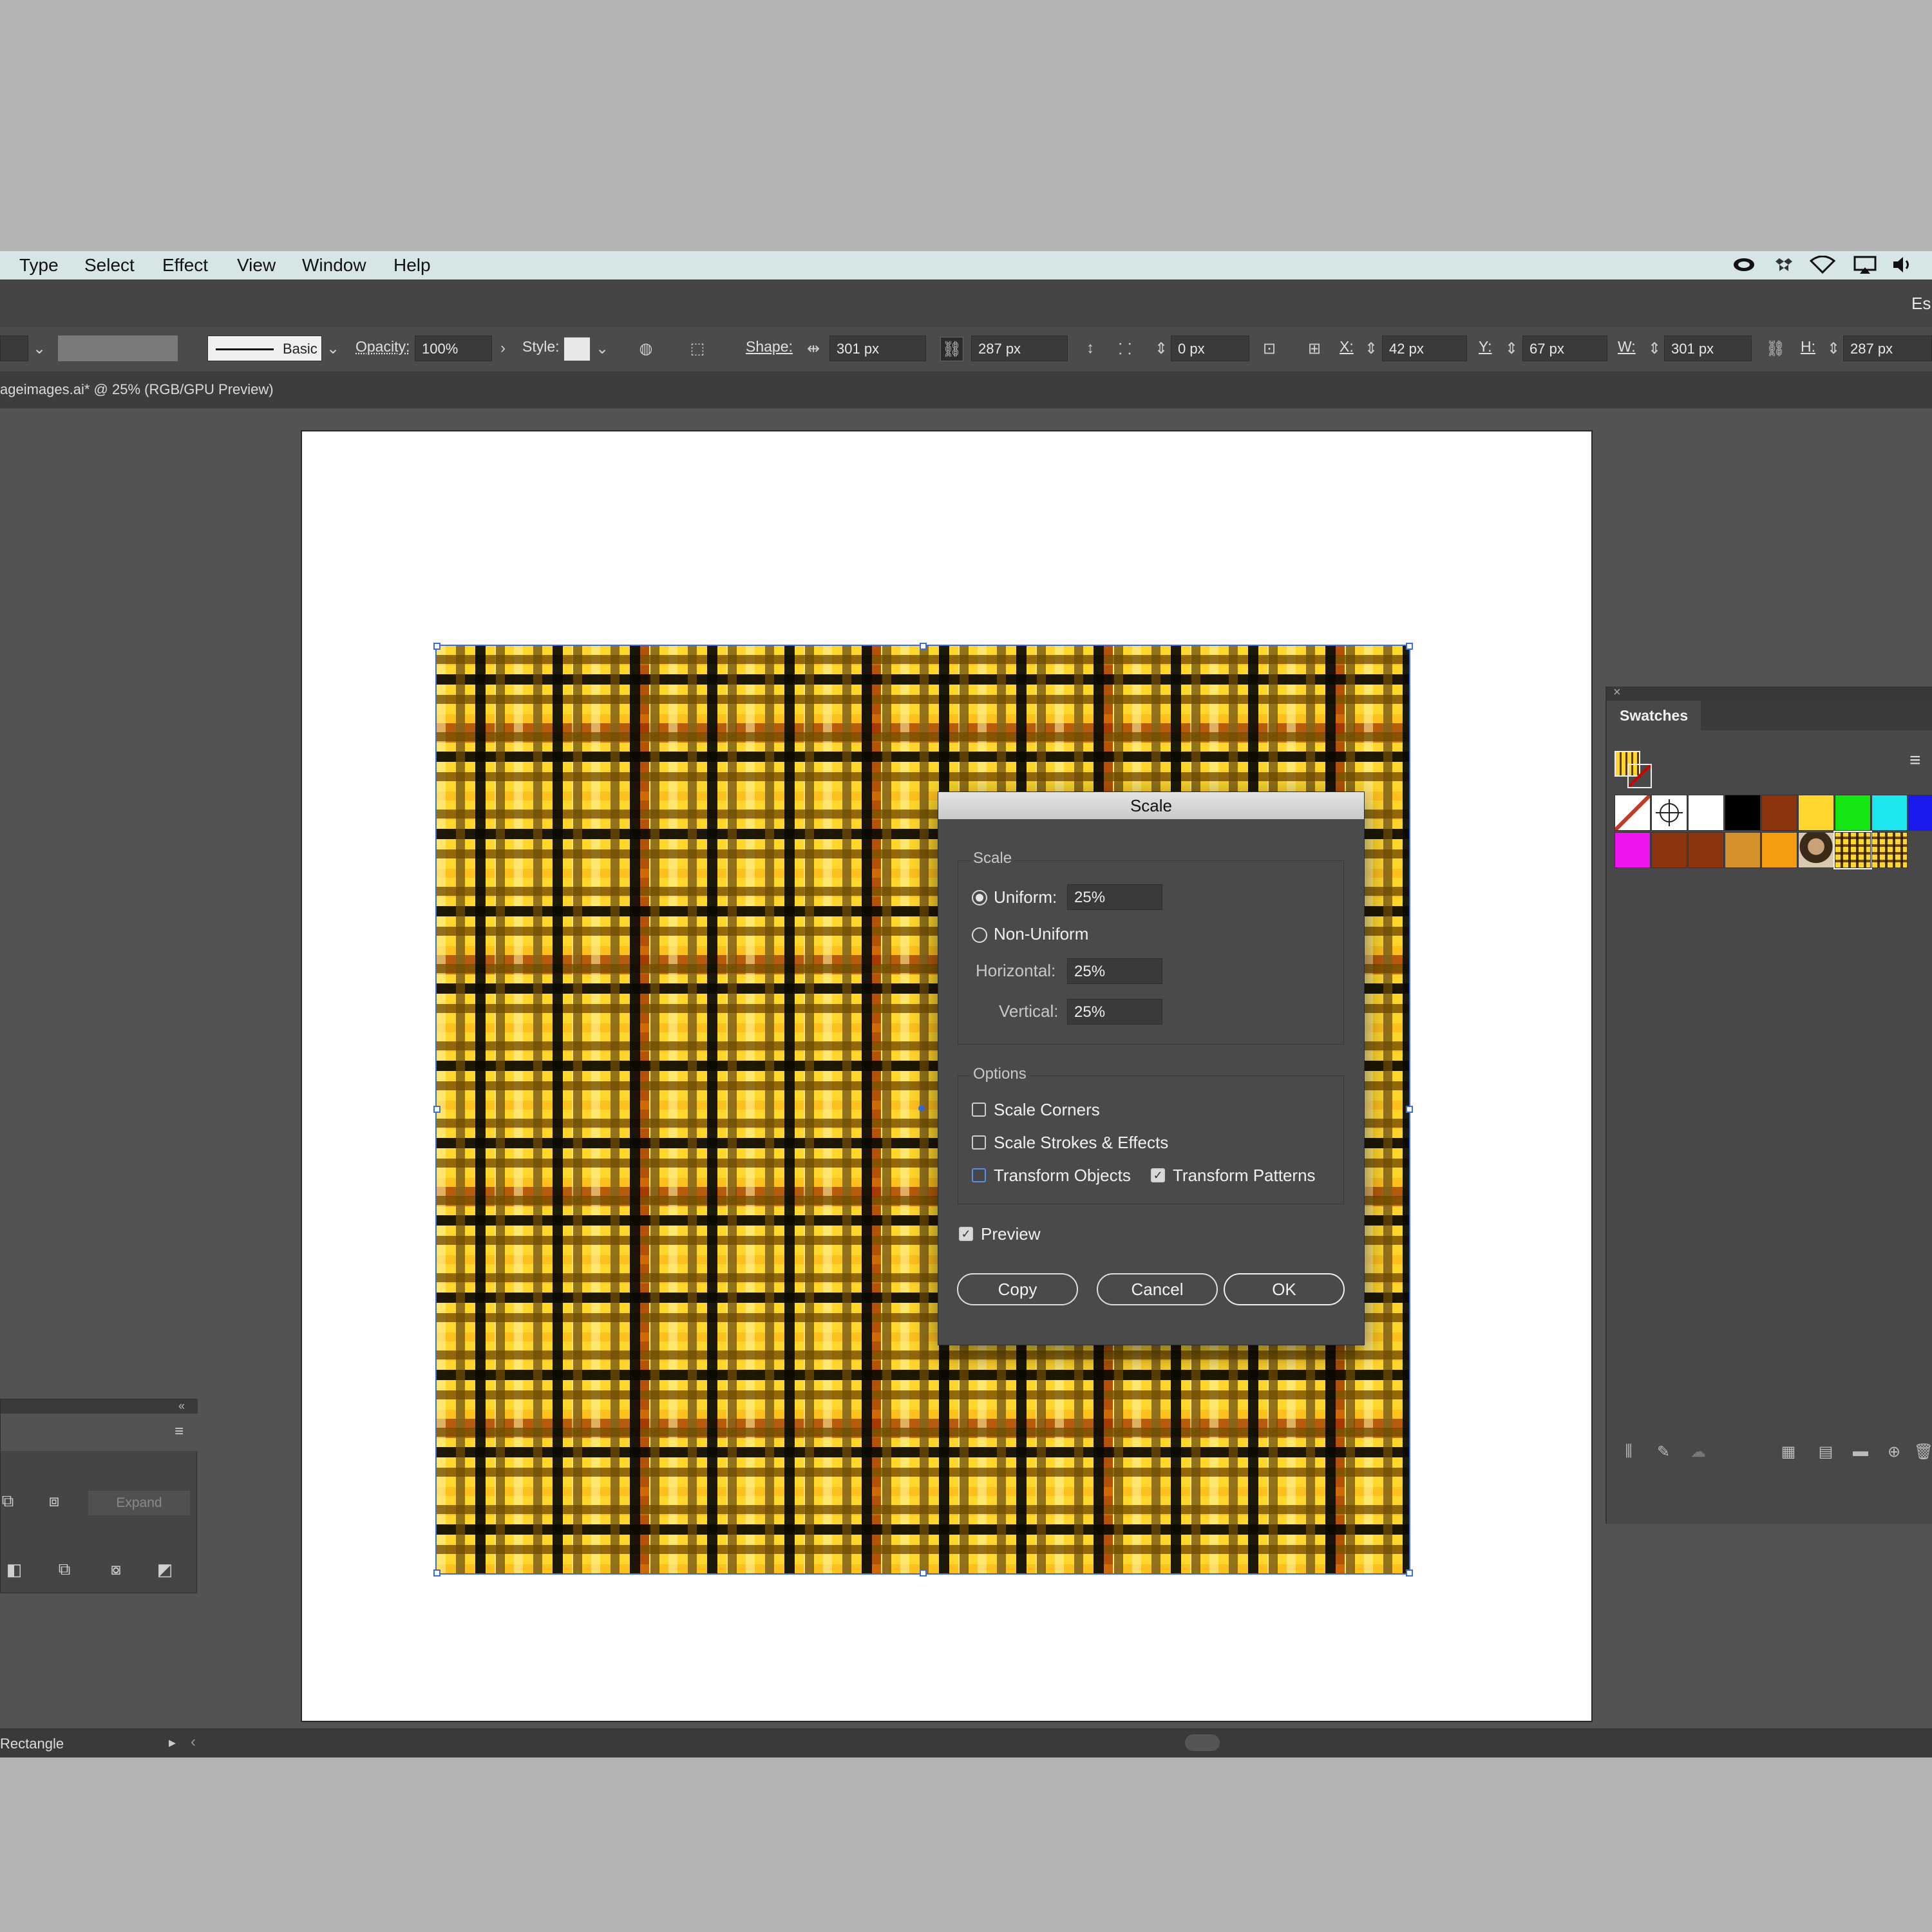  What do you see at coordinates (979, 1142) in the screenshot?
I see `scale-strokes-checkbox` at bounding box center [979, 1142].